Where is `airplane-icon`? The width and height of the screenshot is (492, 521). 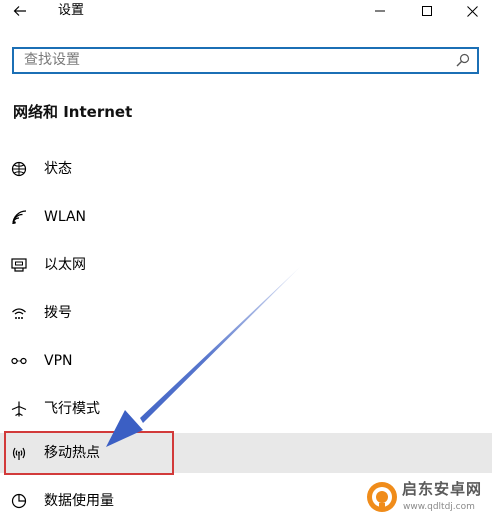 airplane-icon is located at coordinates (19, 409).